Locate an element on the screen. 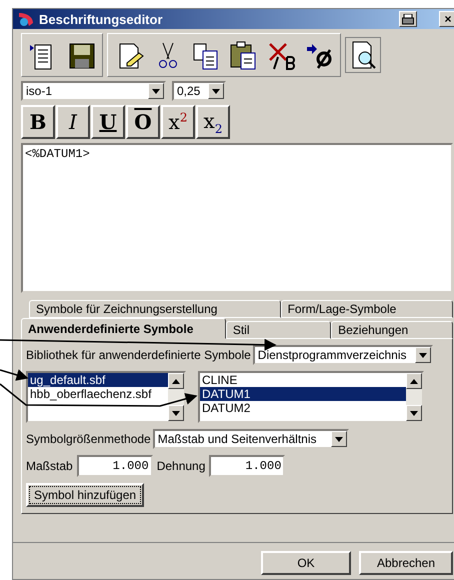 This screenshot has width=454, height=580. cancel-button: Abbrechen is located at coordinates (406, 563).